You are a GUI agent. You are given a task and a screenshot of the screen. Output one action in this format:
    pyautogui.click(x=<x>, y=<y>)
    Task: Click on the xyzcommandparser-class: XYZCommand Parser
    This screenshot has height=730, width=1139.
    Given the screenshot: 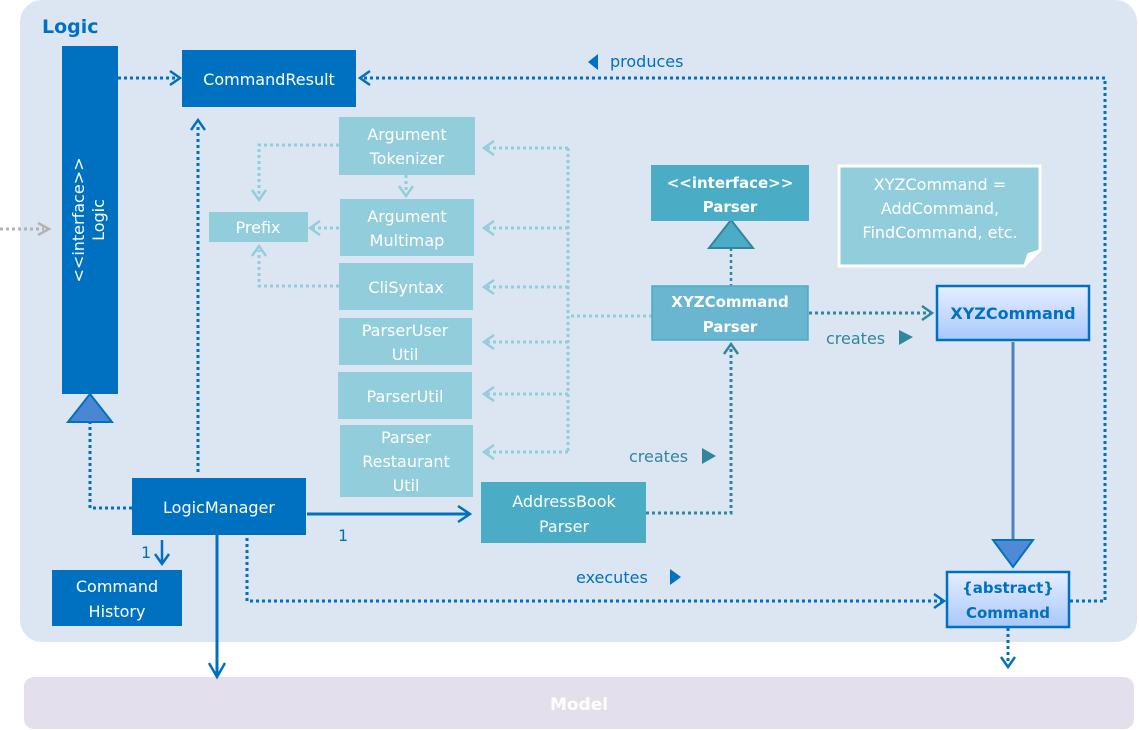 What is the action you would take?
    pyautogui.click(x=730, y=313)
    